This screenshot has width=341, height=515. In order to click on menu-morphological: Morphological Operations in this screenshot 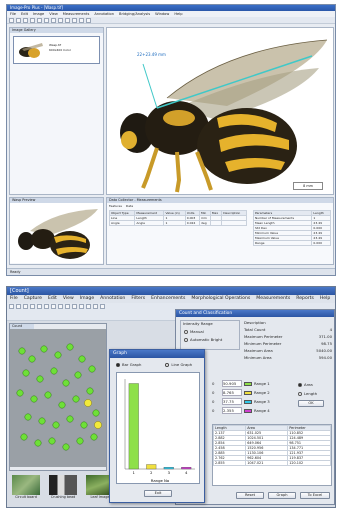, I will do `click(220, 299)`.